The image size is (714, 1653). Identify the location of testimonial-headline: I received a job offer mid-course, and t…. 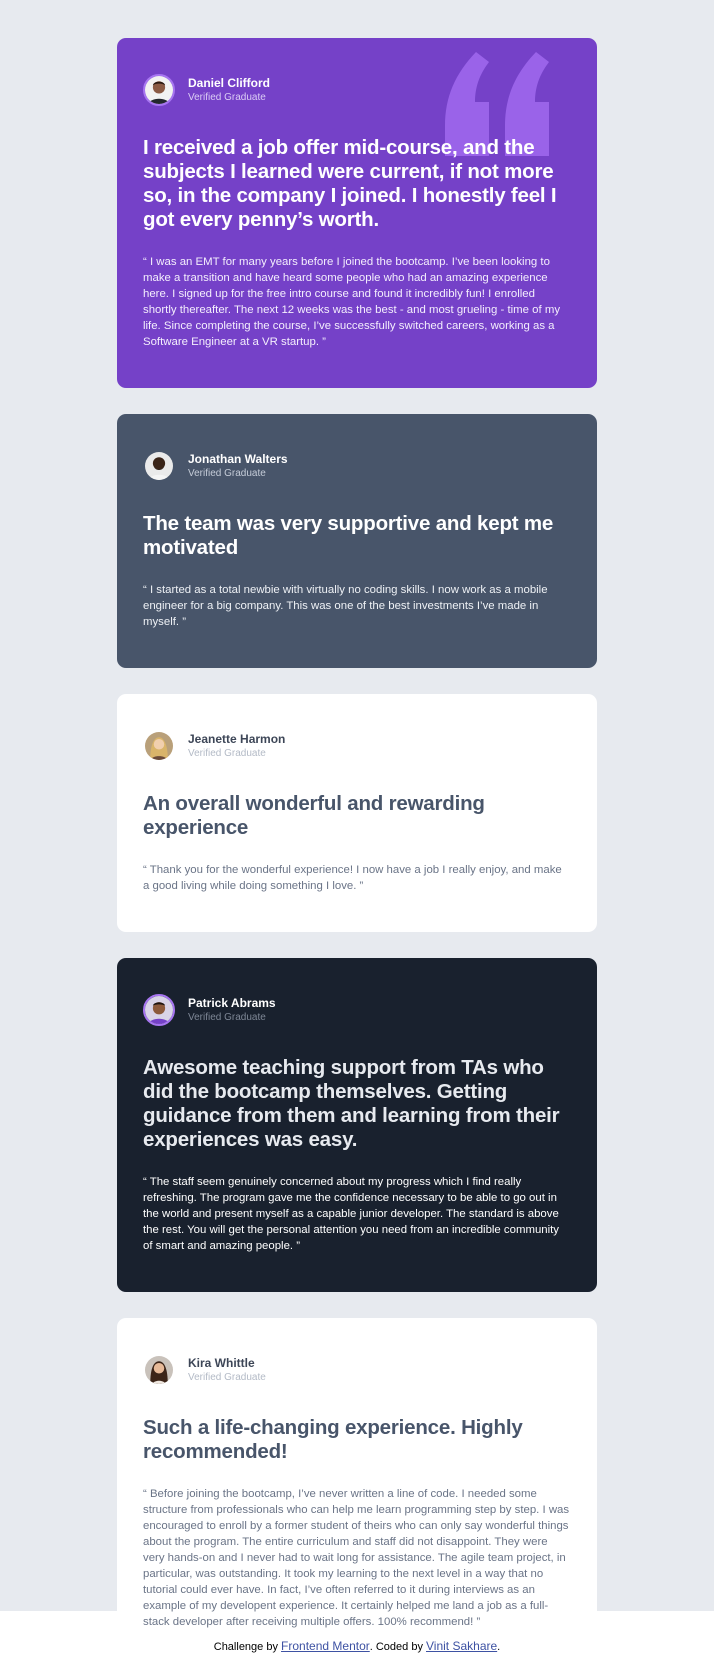
(350, 183).